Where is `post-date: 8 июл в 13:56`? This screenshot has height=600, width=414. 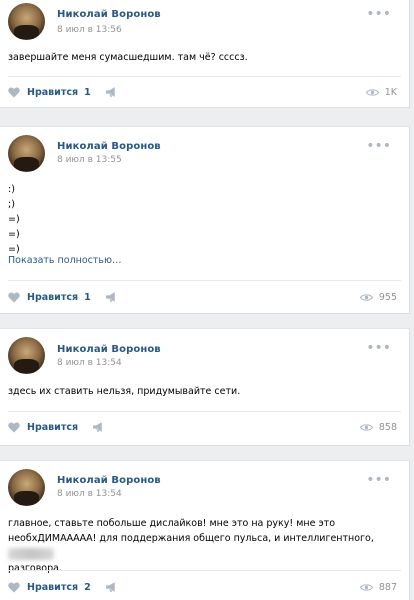 post-date: 8 июл в 13:56 is located at coordinates (89, 30).